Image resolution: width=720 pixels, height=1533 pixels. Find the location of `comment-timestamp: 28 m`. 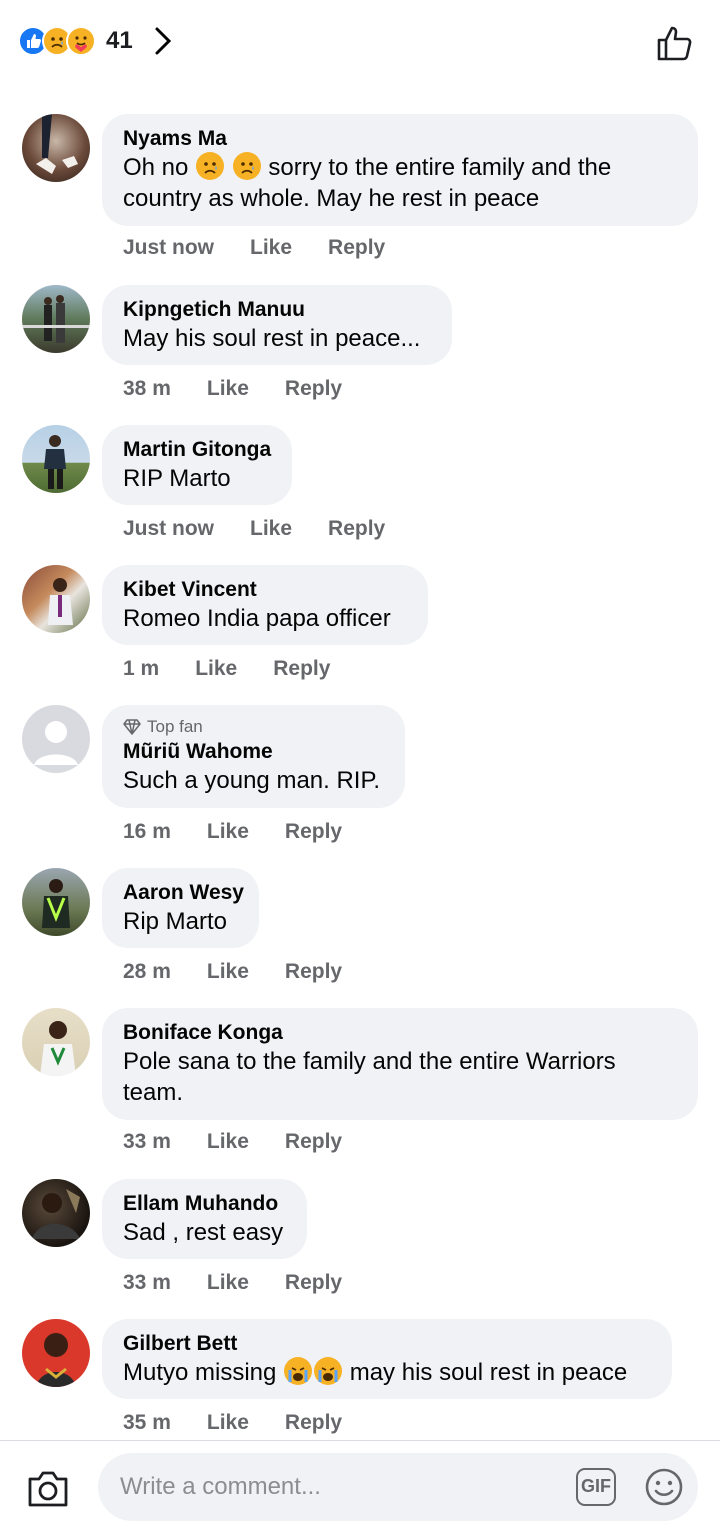

comment-timestamp: 28 m is located at coordinates (147, 972).